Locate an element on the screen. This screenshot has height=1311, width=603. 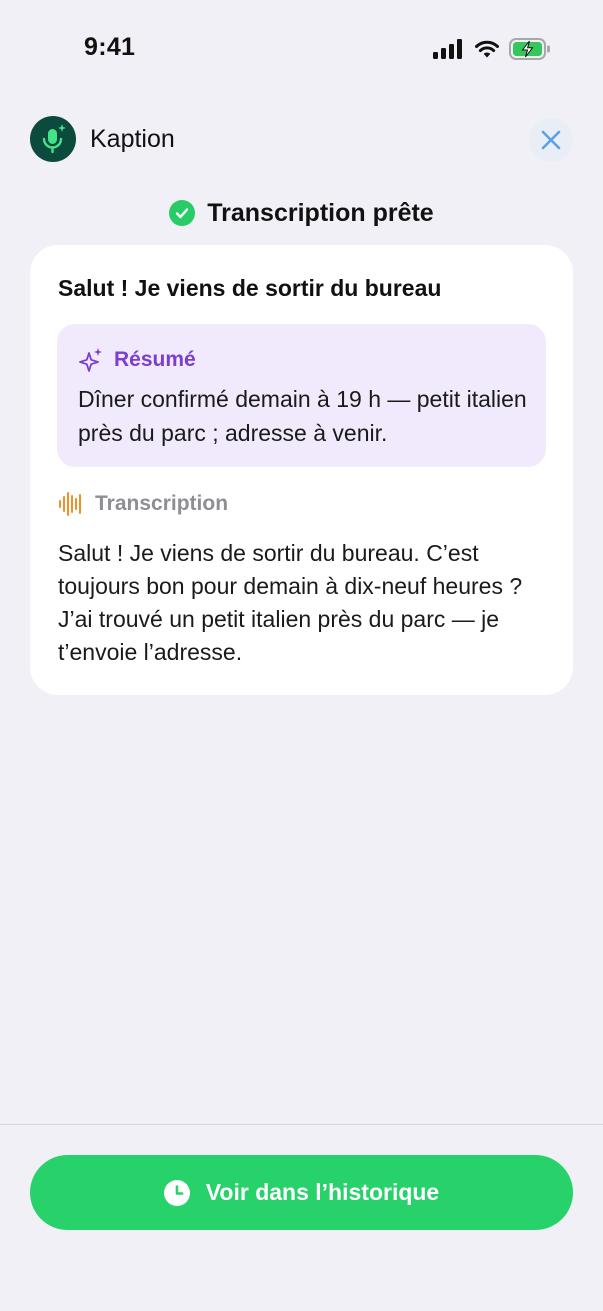
microphone-sparkle-icon is located at coordinates (54, 139).